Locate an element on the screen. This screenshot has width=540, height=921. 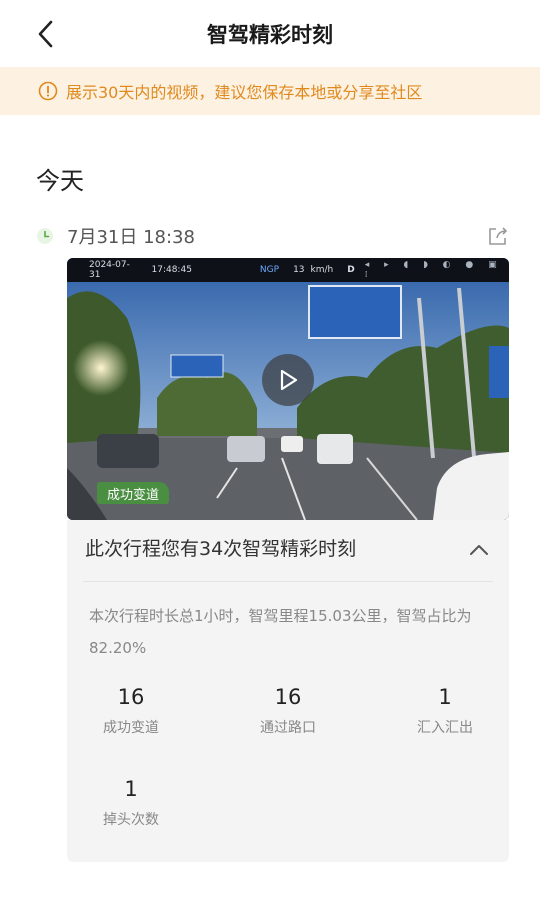
play-icon is located at coordinates (289, 380).